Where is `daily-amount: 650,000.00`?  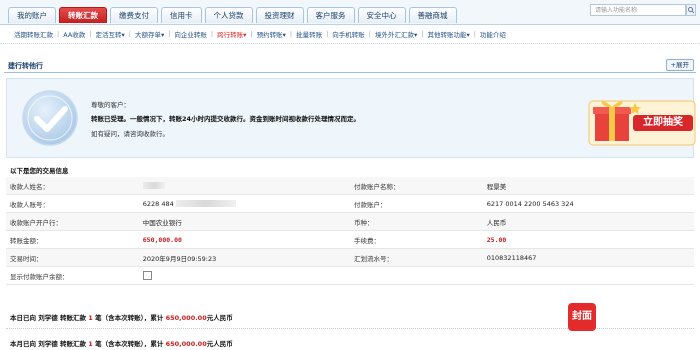
daily-amount: 650,000.00 is located at coordinates (186, 318).